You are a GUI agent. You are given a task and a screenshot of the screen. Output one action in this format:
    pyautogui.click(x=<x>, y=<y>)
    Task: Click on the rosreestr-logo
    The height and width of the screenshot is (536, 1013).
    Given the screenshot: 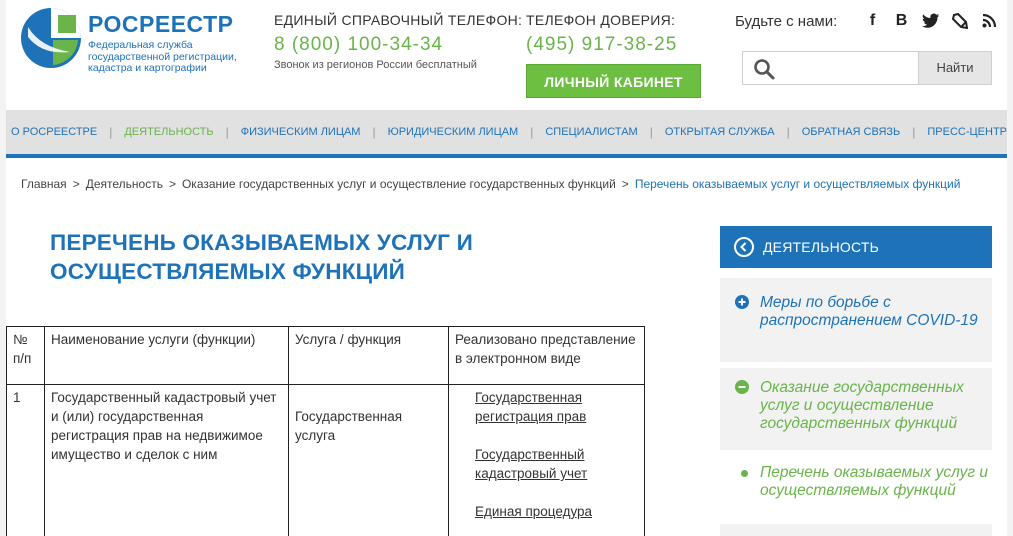 What is the action you would take?
    pyautogui.click(x=51, y=38)
    